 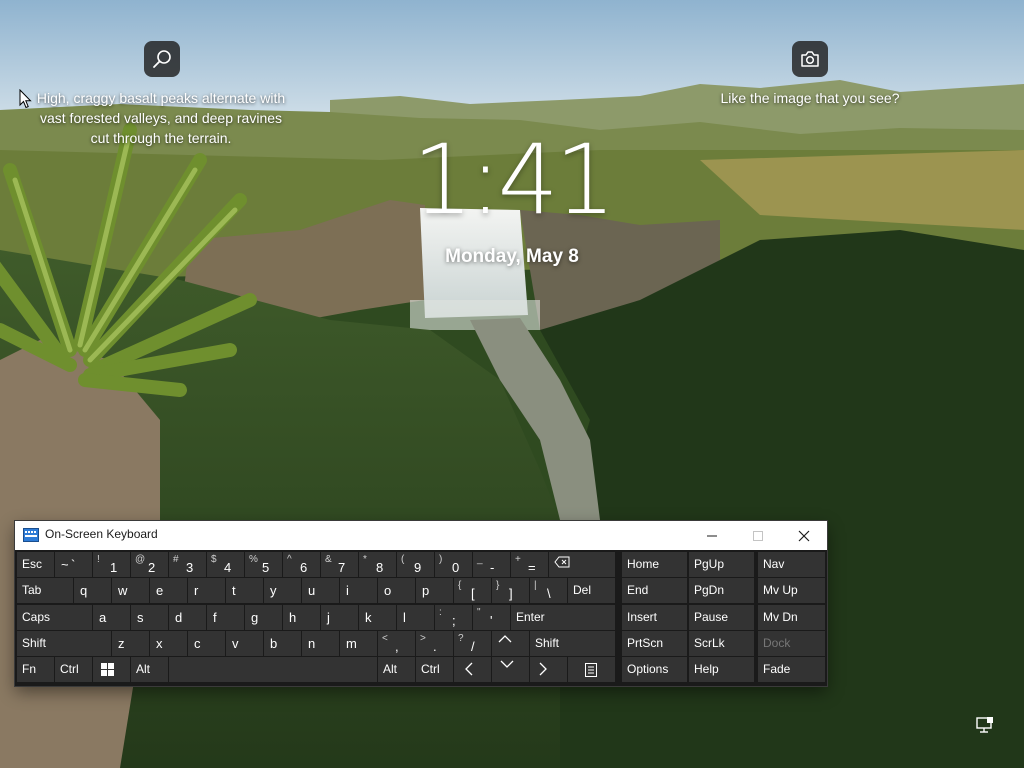 I want to click on key-7: & 7, so click(x=339, y=564).